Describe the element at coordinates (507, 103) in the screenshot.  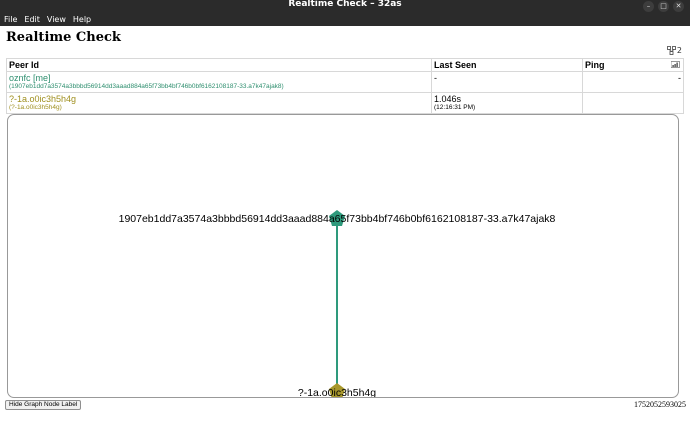
I see `last-seen-cell: 1.046s (12:16:31 PM)` at that location.